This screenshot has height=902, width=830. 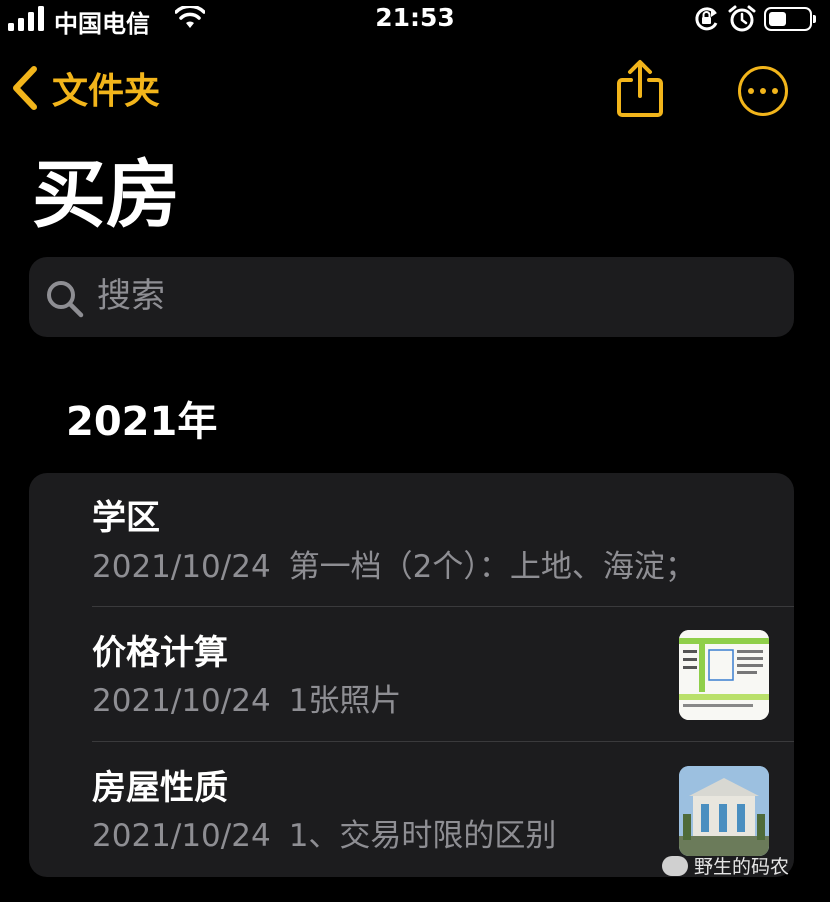 What do you see at coordinates (742, 18) in the screenshot?
I see `alarm-clock-icon` at bounding box center [742, 18].